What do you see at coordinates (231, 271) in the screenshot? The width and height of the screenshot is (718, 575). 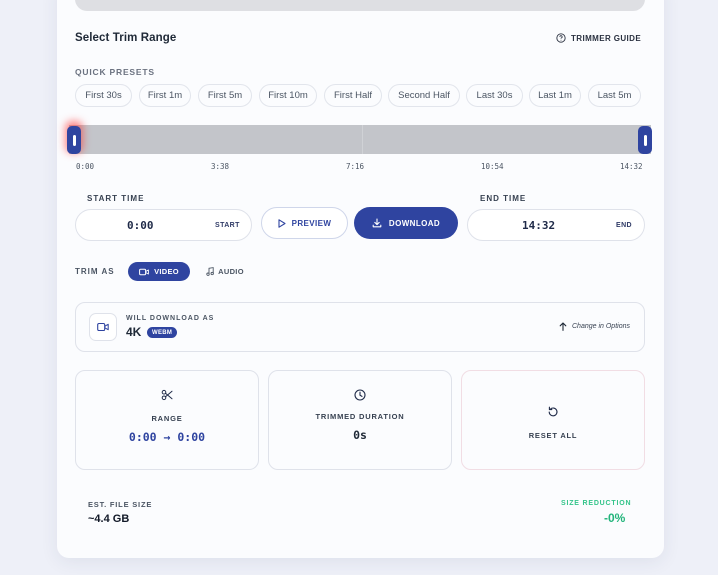 I see `audio-toggle-label: AUDIO` at bounding box center [231, 271].